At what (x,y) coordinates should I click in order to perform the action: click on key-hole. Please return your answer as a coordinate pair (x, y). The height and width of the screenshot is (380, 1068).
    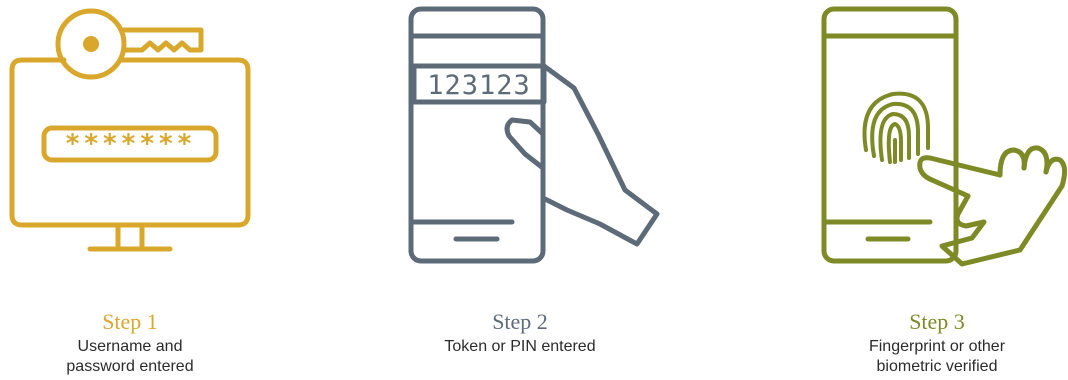
    Looking at the image, I should click on (91, 44).